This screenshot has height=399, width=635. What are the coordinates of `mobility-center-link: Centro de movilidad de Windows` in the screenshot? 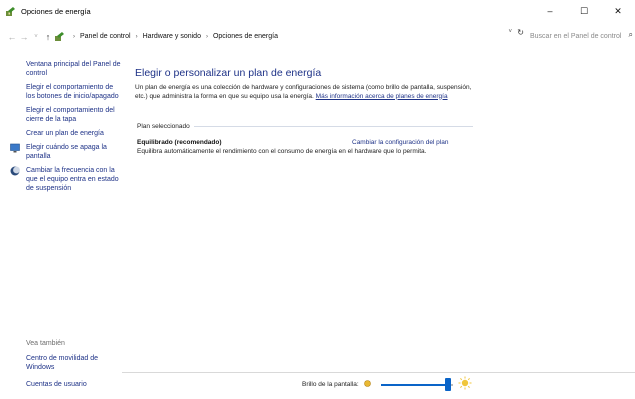 It's located at (76, 363).